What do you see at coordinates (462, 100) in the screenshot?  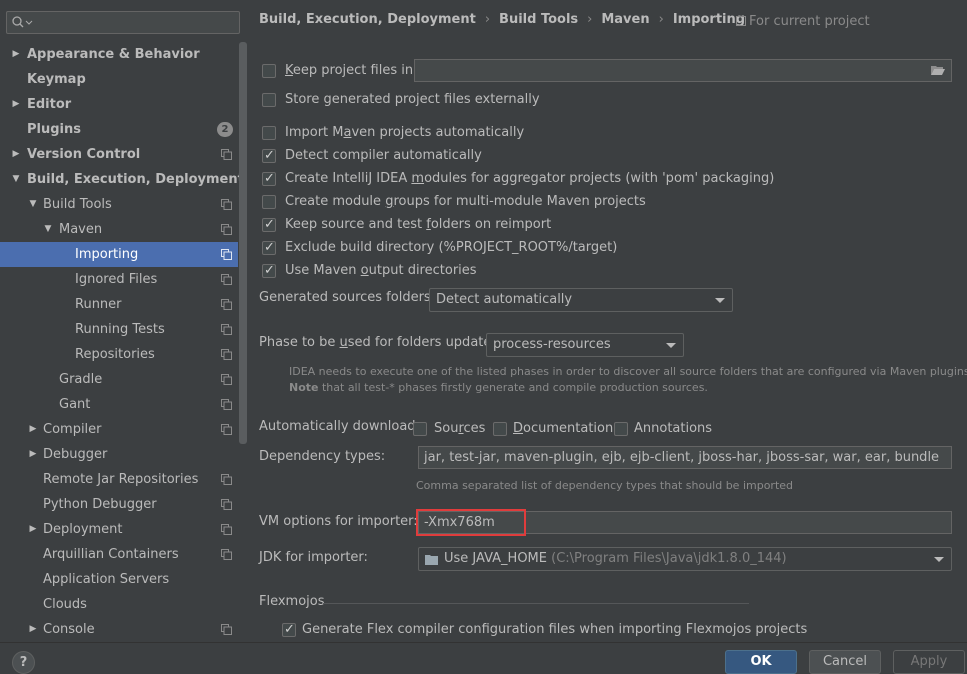 I see `store-externally-checkbox: Store generated project files externally` at bounding box center [462, 100].